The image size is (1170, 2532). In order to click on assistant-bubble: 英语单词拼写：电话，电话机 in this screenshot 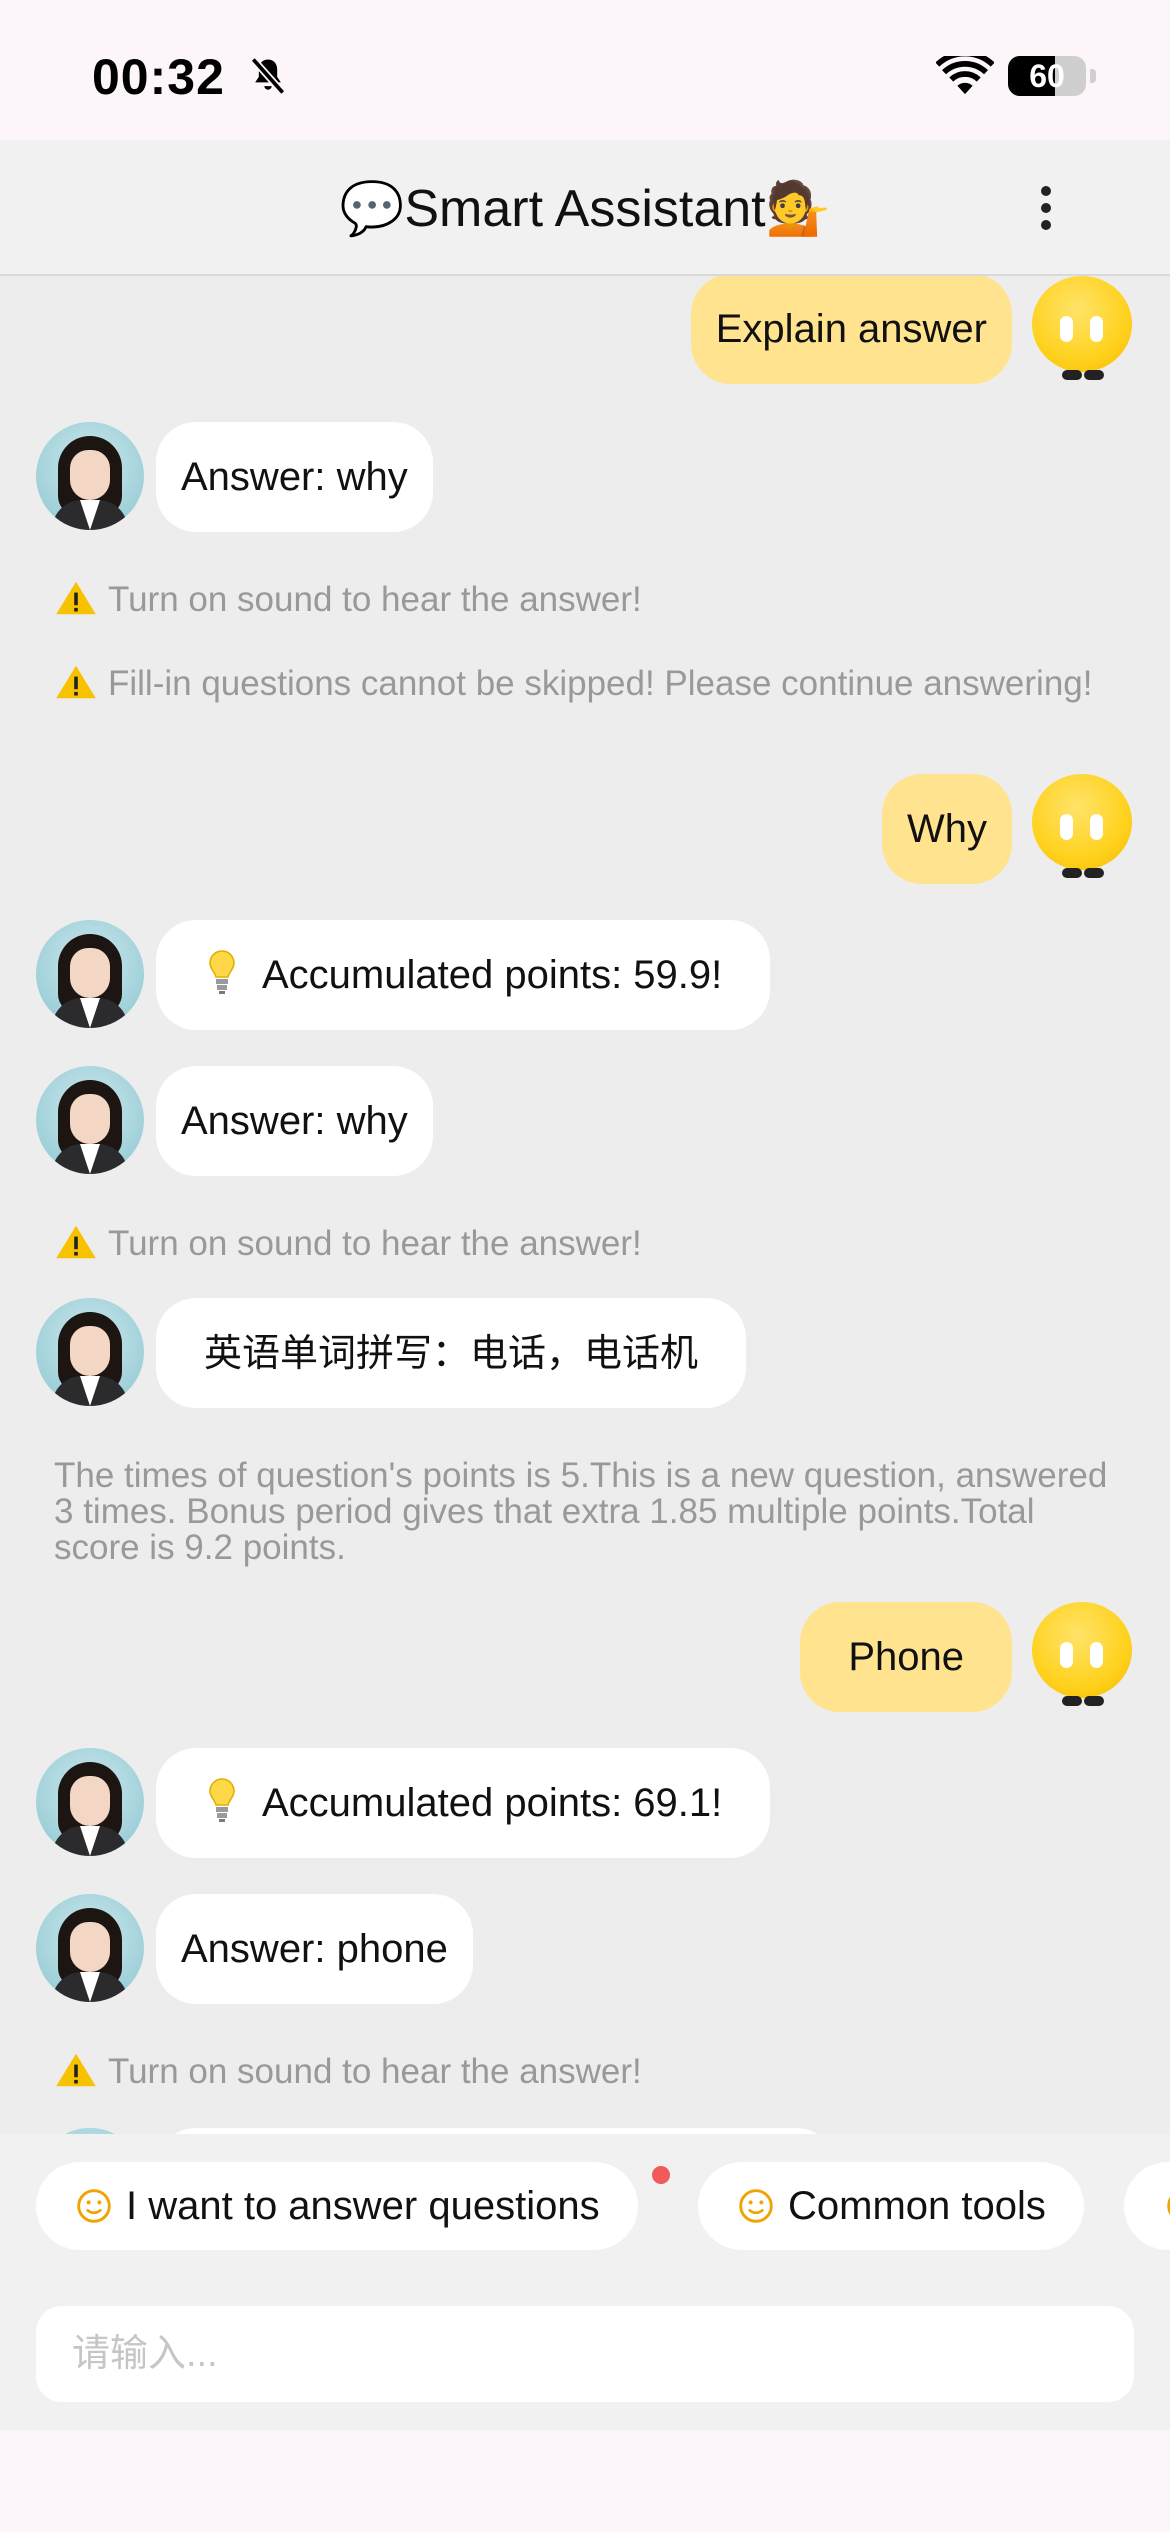, I will do `click(451, 1353)`.